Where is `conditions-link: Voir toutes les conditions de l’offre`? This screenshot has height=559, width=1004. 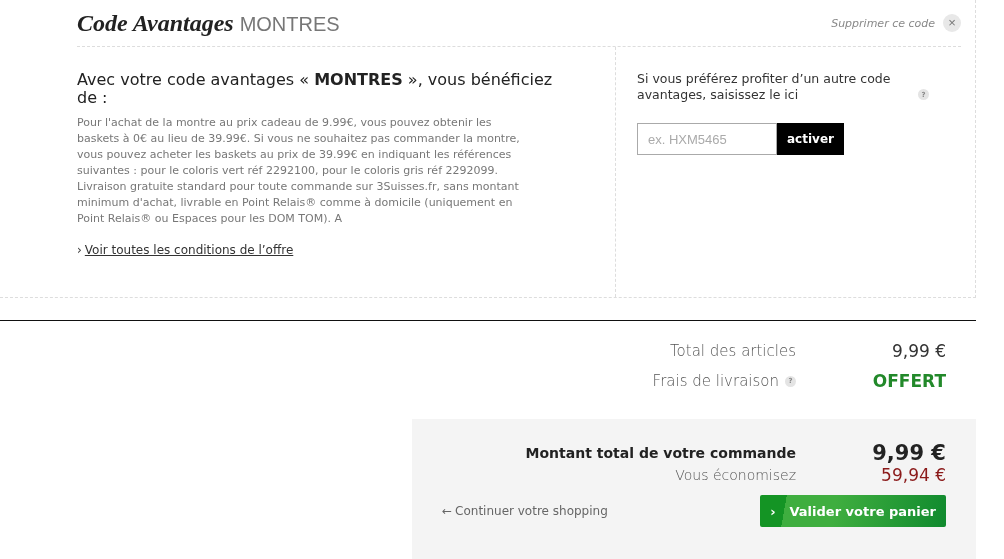
conditions-link: Voir toutes les conditions de l’offre is located at coordinates (189, 250).